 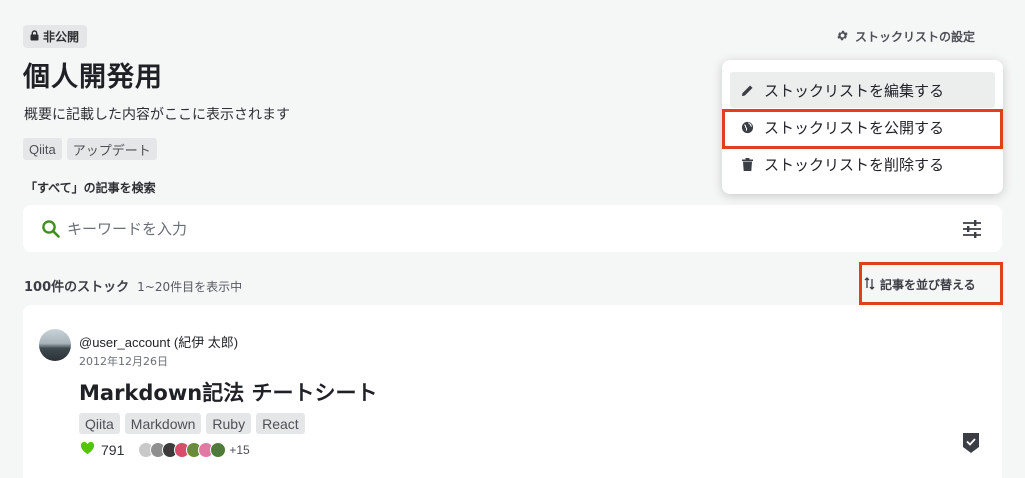 I want to click on menu-item-publish: ストックリストを公開する, so click(x=862, y=127).